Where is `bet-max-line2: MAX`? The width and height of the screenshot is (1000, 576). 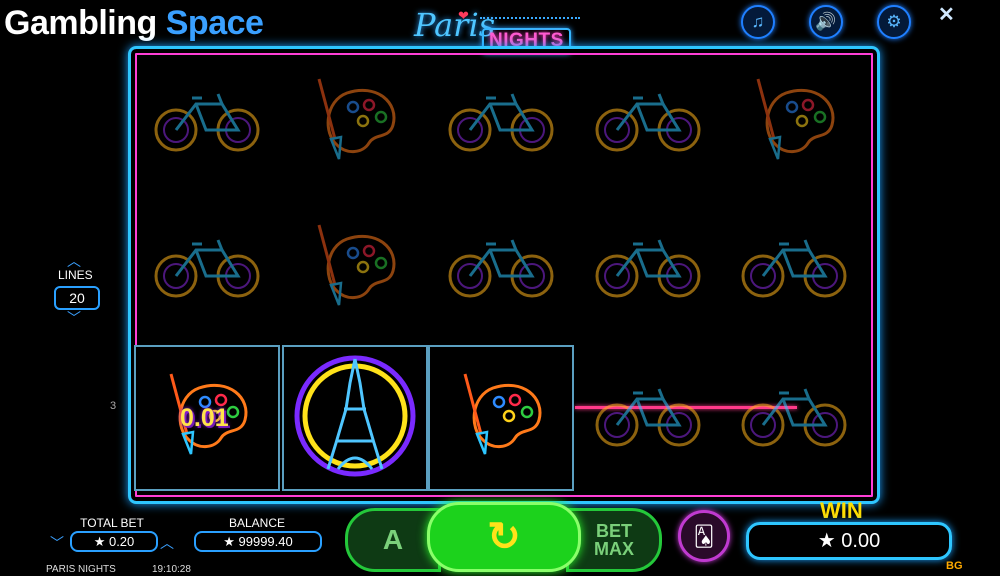 bet-max-line2: MAX is located at coordinates (614, 549).